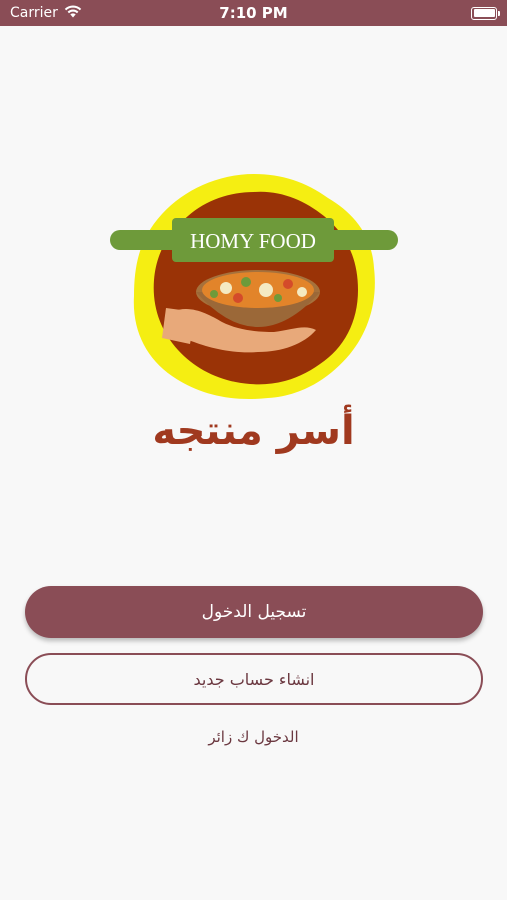 This screenshot has width=507, height=900. I want to click on status-left: Carrier, so click(46, 13).